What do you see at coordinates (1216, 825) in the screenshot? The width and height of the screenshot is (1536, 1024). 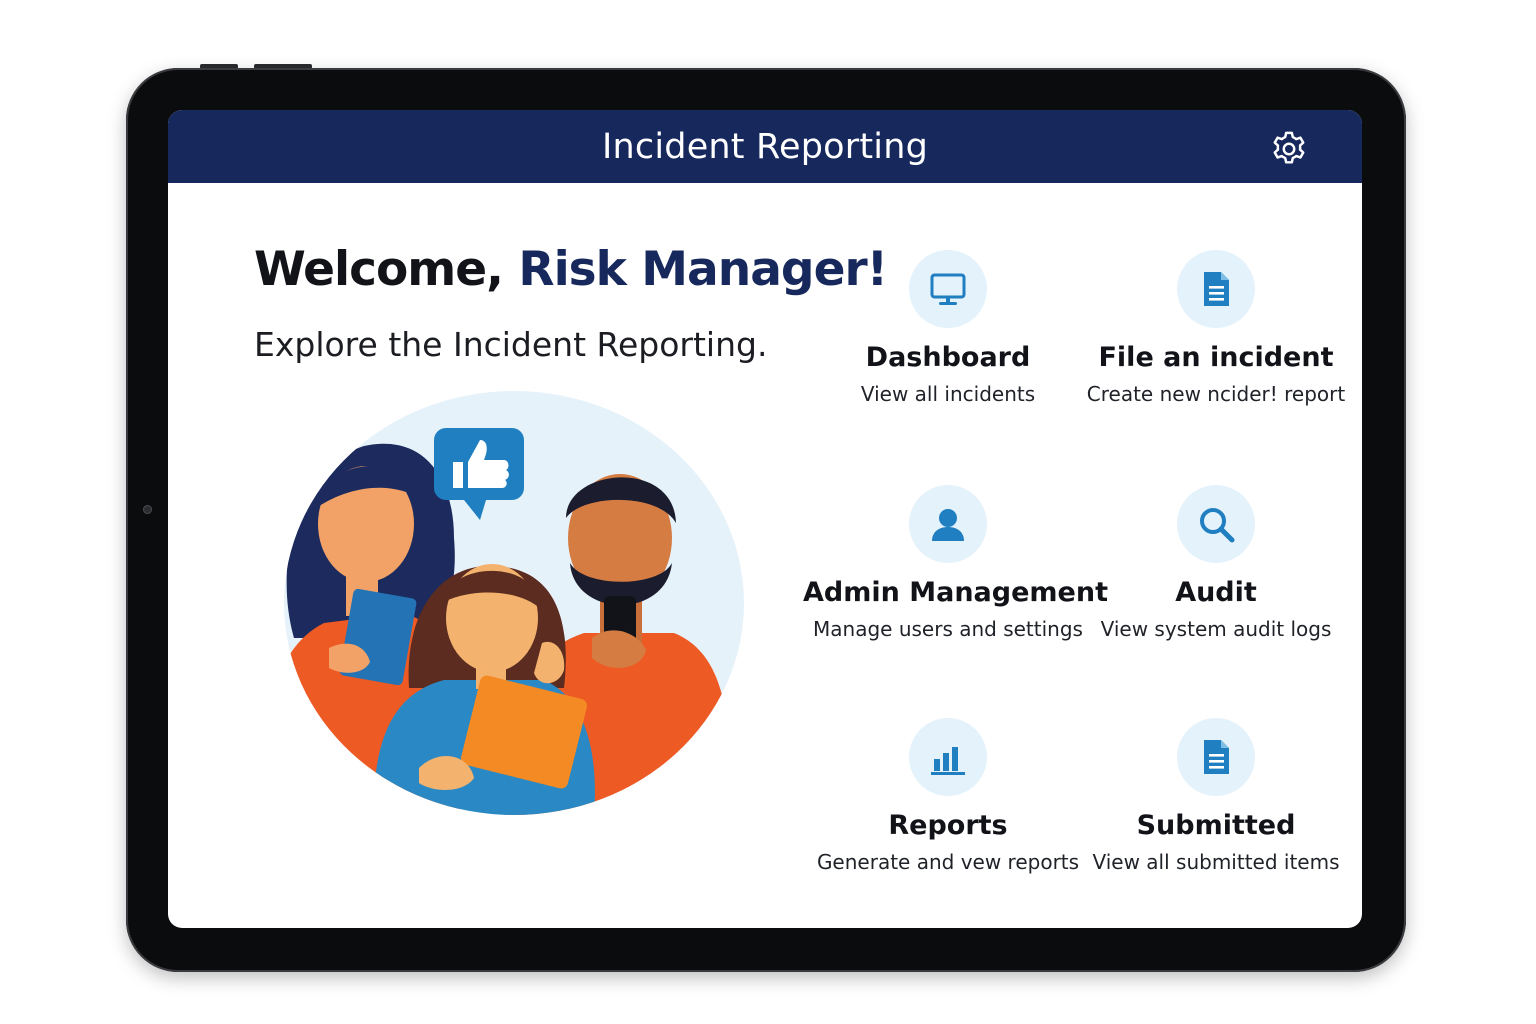 I see `tile-title: Submitted` at bounding box center [1216, 825].